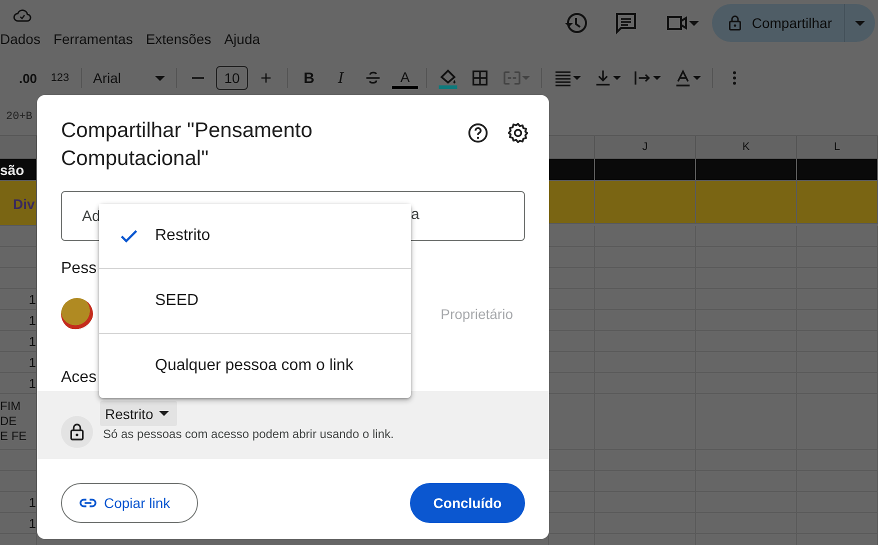 The height and width of the screenshot is (545, 878). What do you see at coordinates (415, 215) in the screenshot?
I see `placeholder-text: a` at bounding box center [415, 215].